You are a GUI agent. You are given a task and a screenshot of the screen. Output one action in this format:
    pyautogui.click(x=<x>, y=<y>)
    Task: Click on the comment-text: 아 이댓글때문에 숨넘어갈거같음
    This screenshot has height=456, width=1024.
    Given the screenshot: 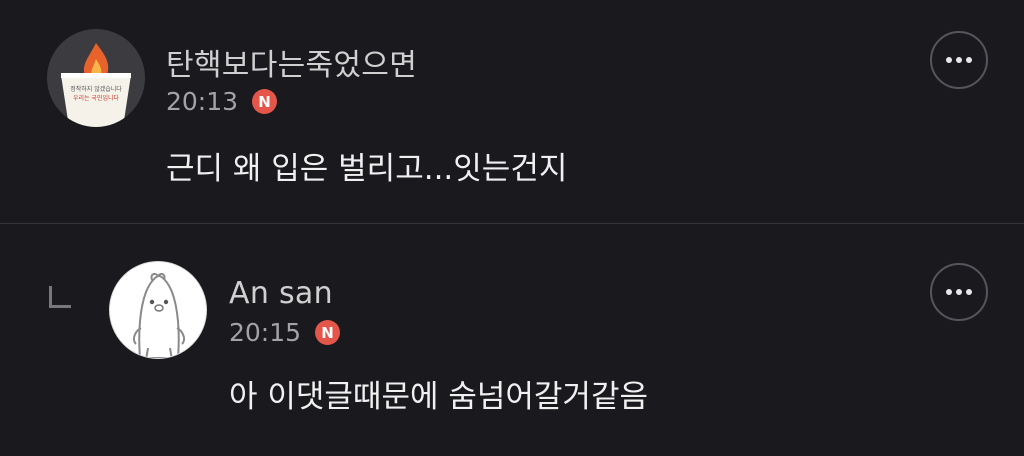 What is the action you would take?
    pyautogui.click(x=438, y=397)
    